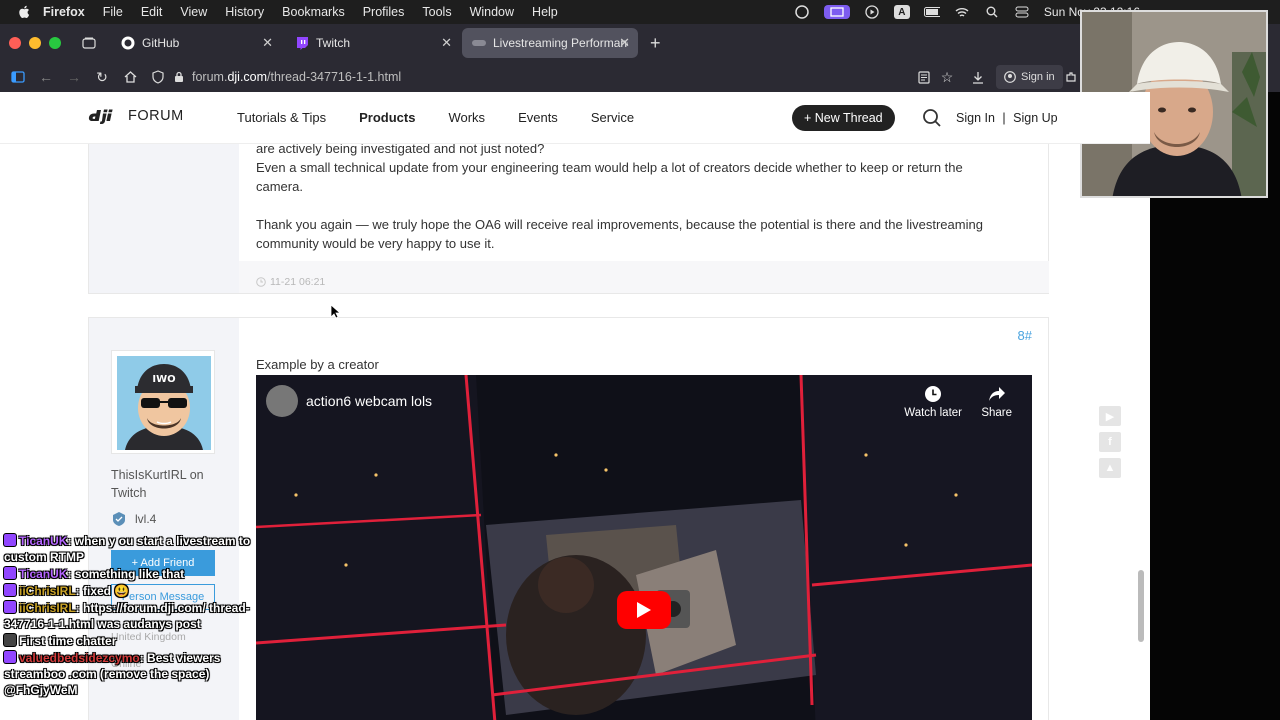 The height and width of the screenshot is (720, 1280). I want to click on new-thread-button: + New Thread, so click(843, 118).